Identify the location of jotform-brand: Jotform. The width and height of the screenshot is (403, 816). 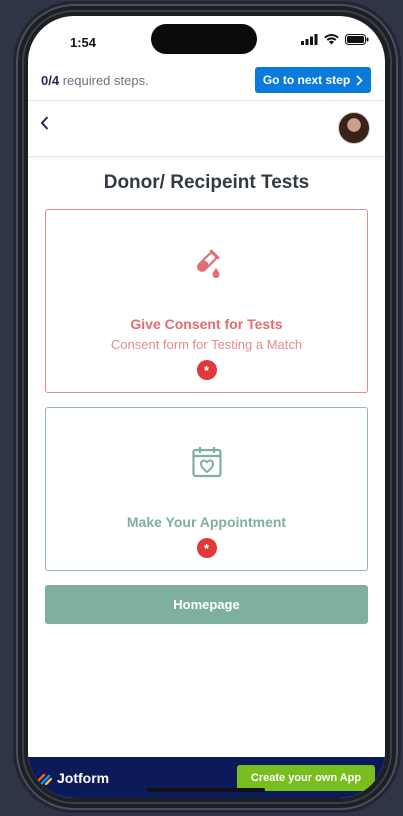
(83, 778).